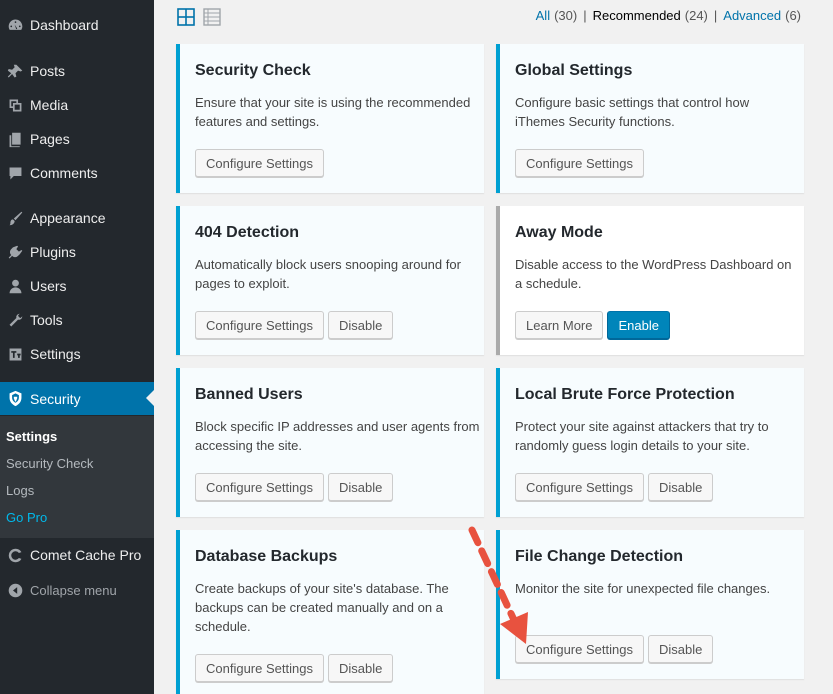 Image resolution: width=833 pixels, height=694 pixels. I want to click on pages-icon, so click(15, 139).